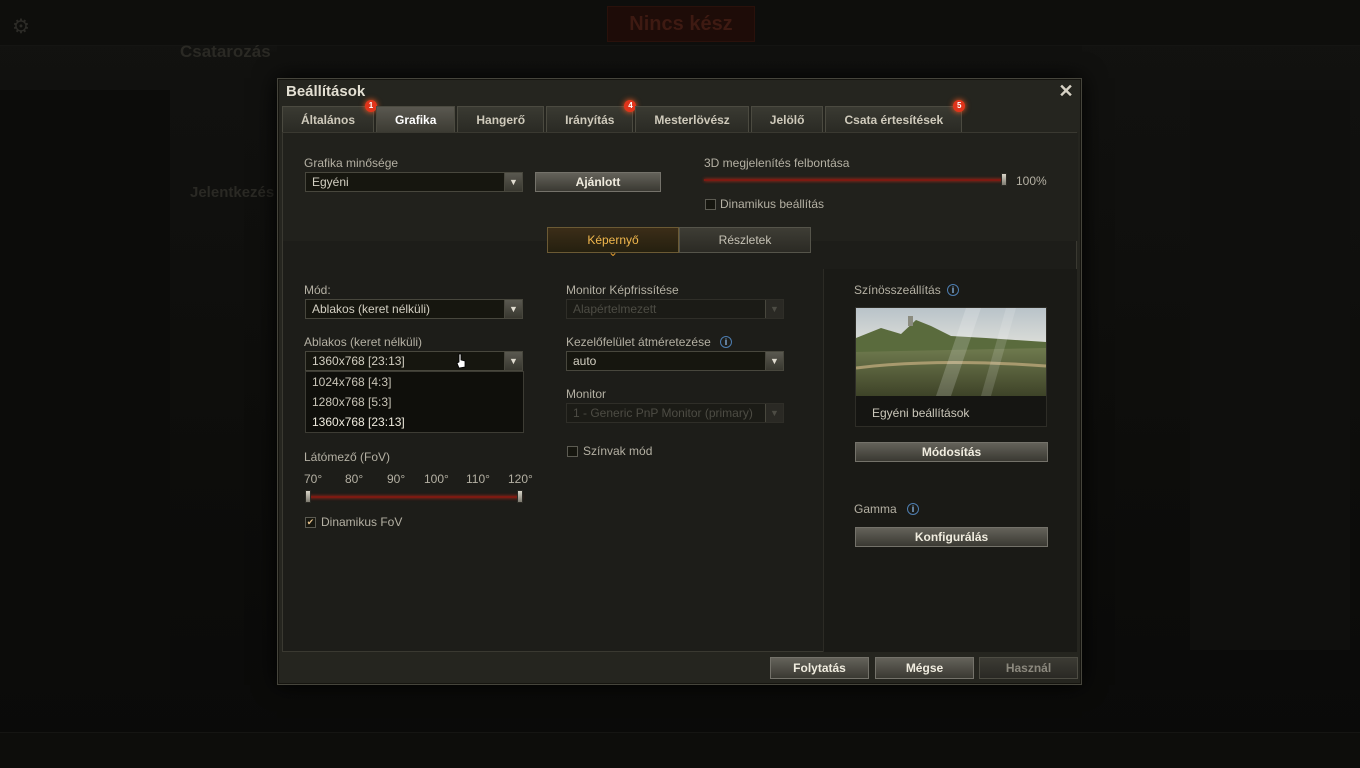 The image size is (1360, 768). I want to click on colorblind-checkbox, so click(572, 451).